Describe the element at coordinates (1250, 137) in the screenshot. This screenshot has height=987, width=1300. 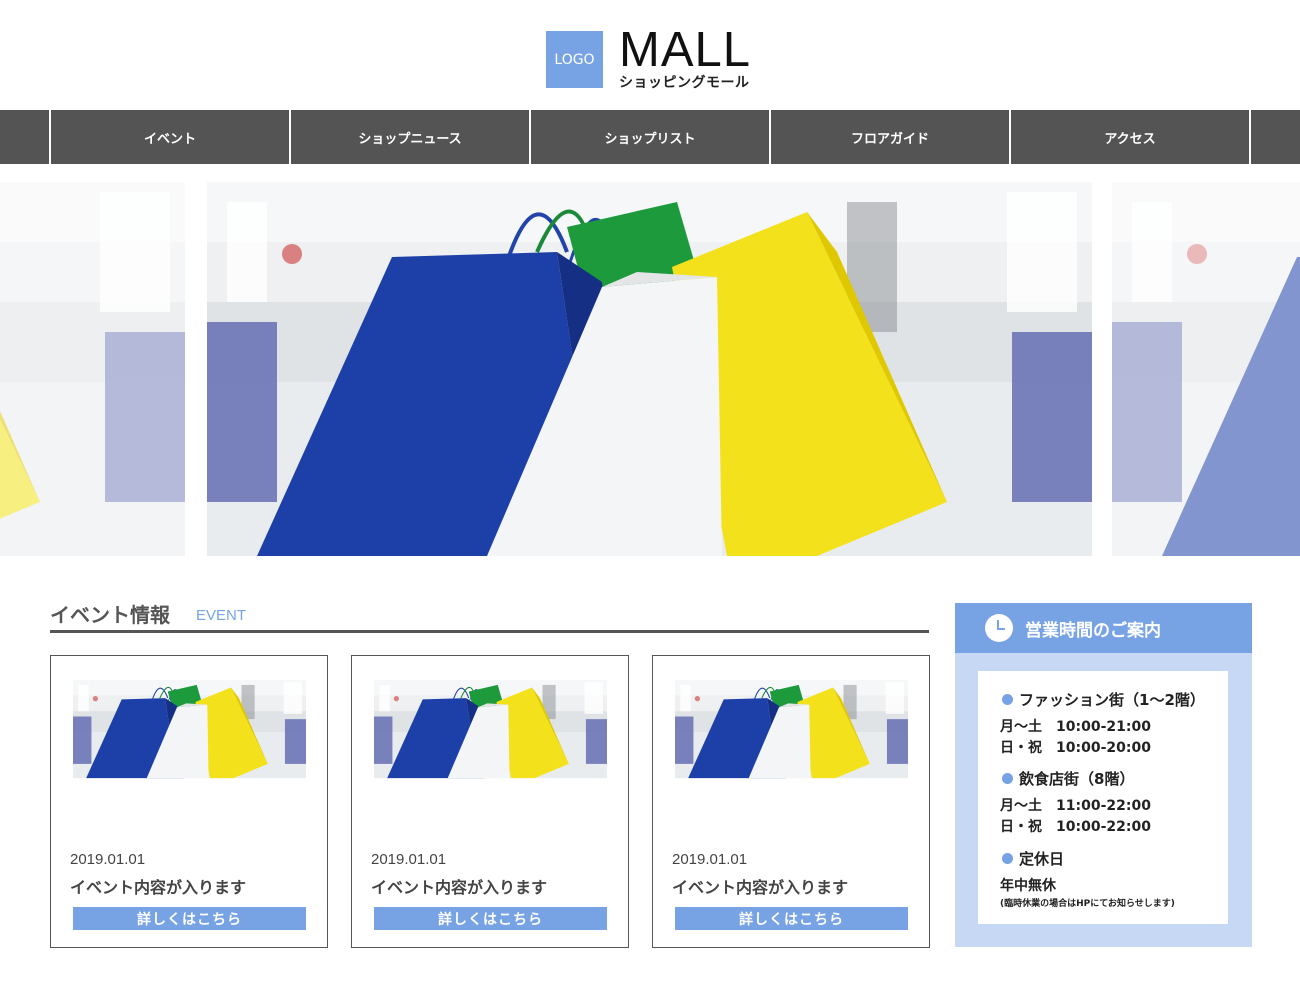
I see `nav-divider` at that location.